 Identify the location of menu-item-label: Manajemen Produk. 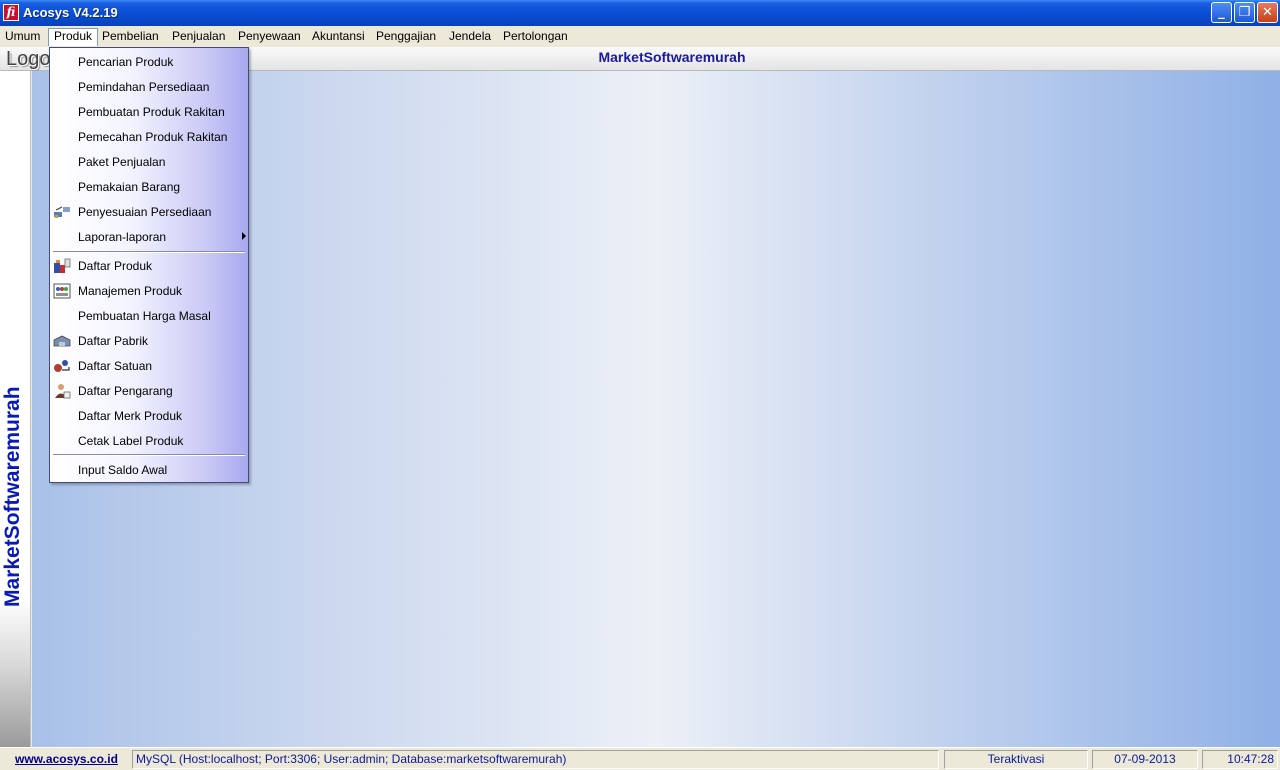
(130, 291).